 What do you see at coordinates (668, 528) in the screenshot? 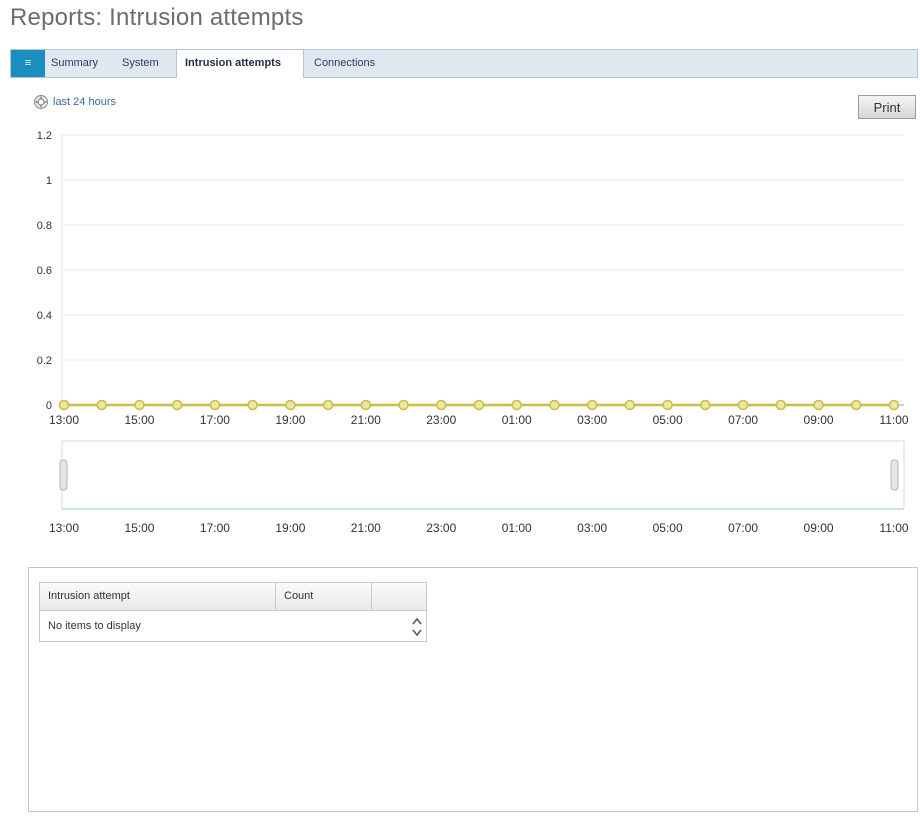
I see `navigator-tick-label: 05:00` at bounding box center [668, 528].